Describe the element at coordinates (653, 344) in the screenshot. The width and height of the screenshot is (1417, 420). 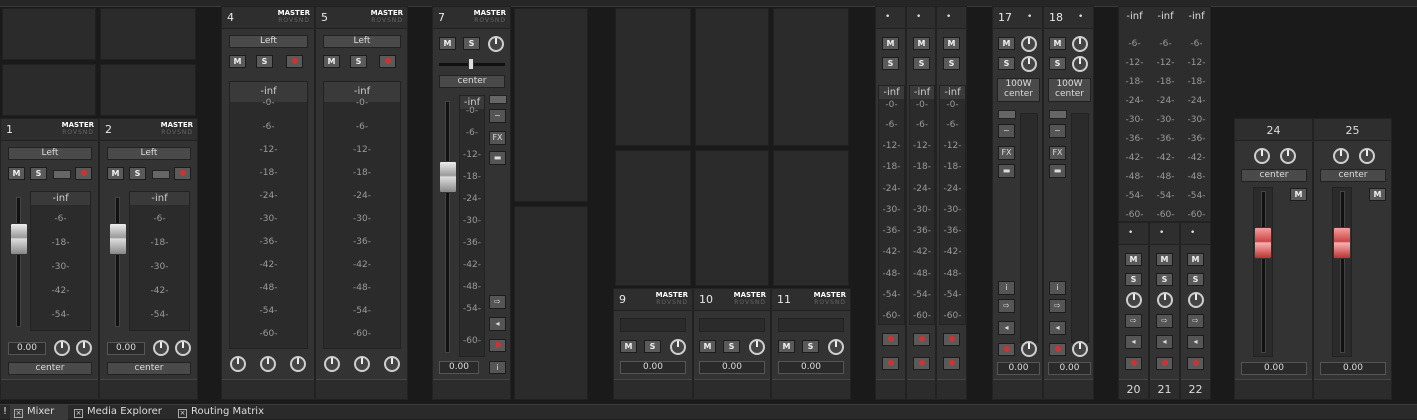
I see `track-strip-9: 9 MASTER ROVSND M S 0.00` at that location.